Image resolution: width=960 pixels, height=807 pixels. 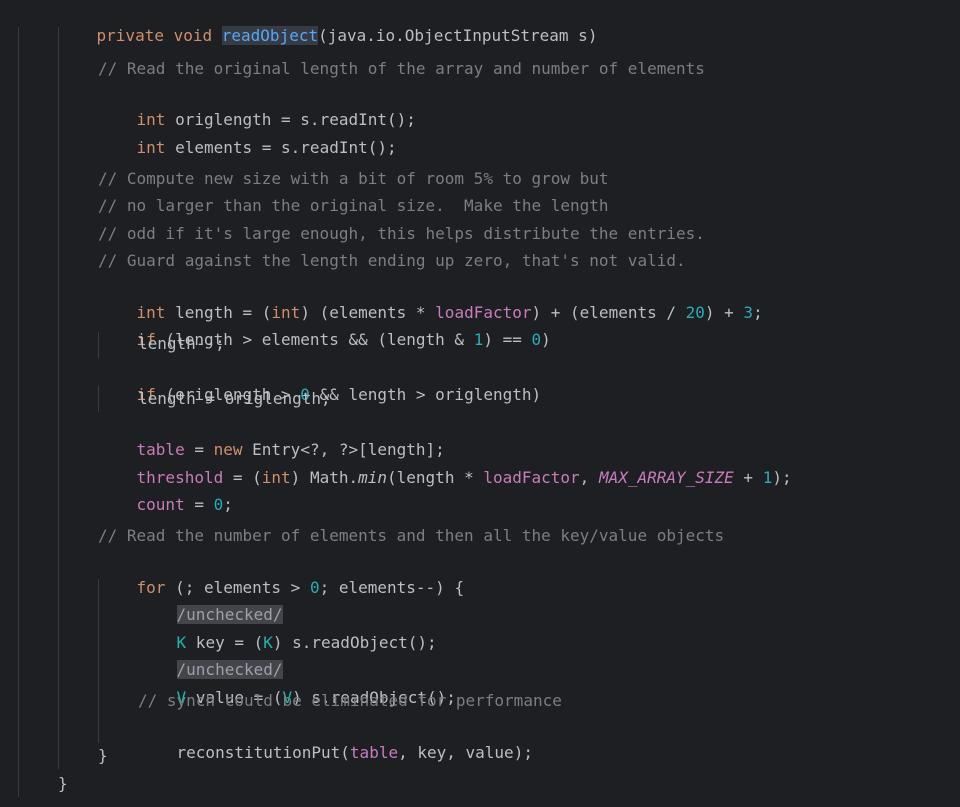 I want to click on code-text: reconstitutionPut(, so click(x=263, y=752).